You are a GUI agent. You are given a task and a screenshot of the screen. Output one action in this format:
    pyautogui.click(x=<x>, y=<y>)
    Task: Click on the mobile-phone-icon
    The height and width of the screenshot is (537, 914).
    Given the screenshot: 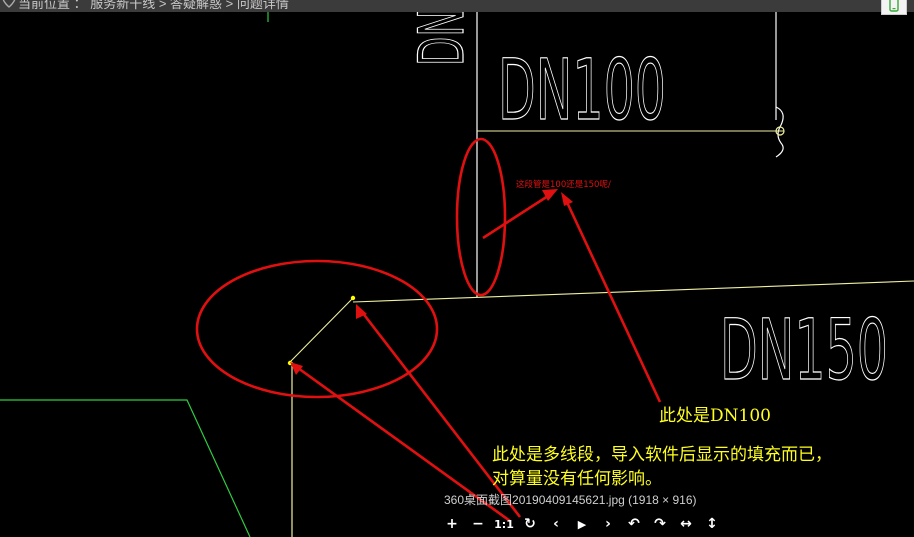 What is the action you would take?
    pyautogui.click(x=894, y=6)
    